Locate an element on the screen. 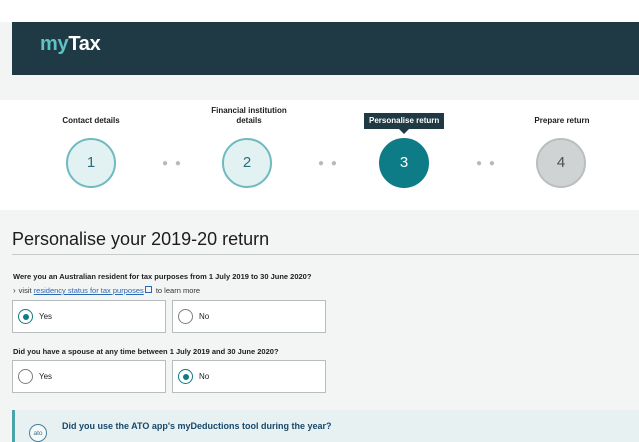 The width and height of the screenshot is (639, 442). external-link-icon is located at coordinates (148, 289).